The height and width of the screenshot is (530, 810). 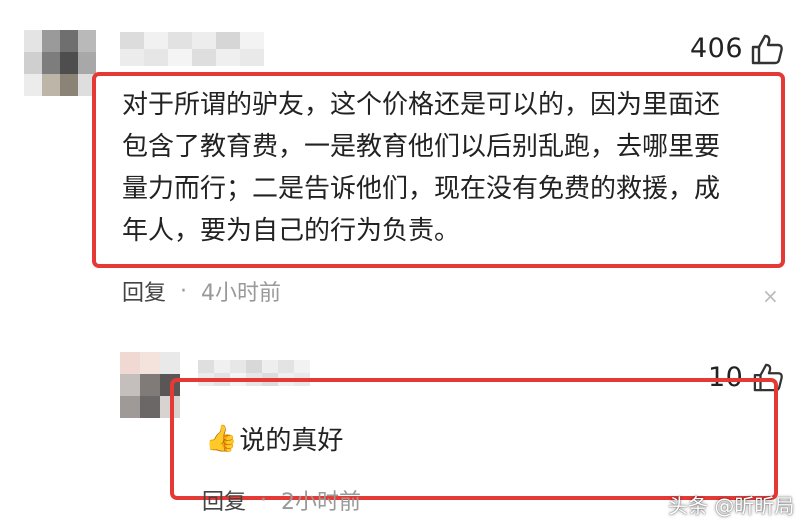 I want to click on comment-meta: 回复 · 4小时前, so click(x=201, y=291).